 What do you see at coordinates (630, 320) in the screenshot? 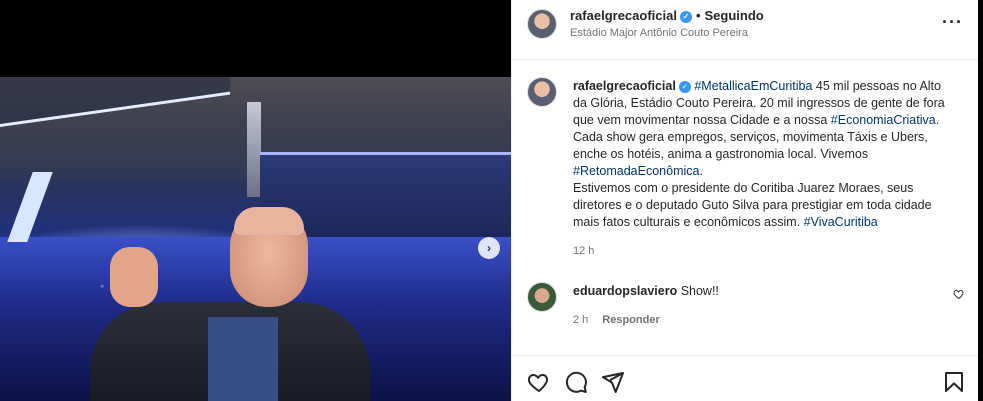
I see `reply-button: Responder` at bounding box center [630, 320].